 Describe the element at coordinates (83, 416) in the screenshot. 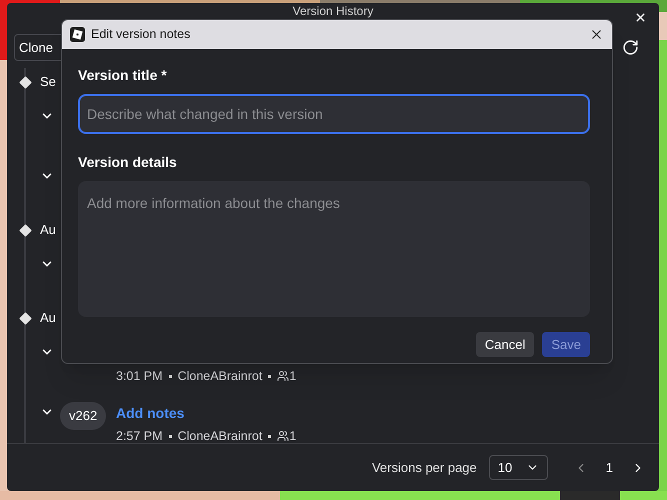

I see `version-badge: v262` at that location.